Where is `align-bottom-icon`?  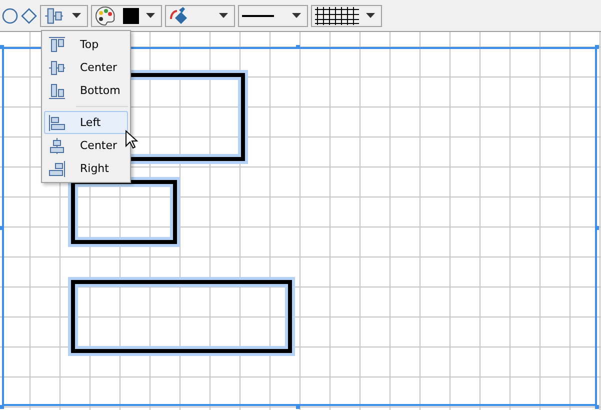
align-bottom-icon is located at coordinates (57, 91).